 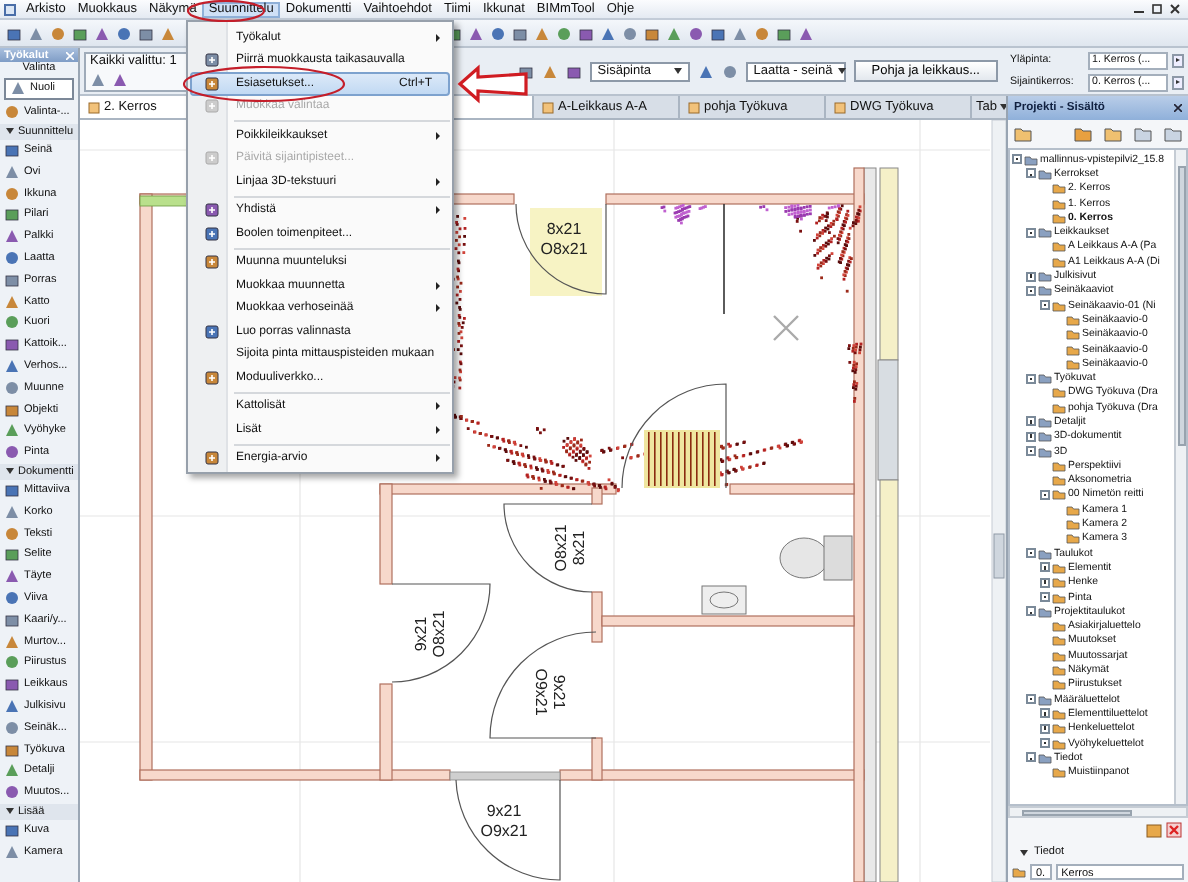 What do you see at coordinates (430, 634) in the screenshot?
I see `door-label: 9x21 O8x21` at bounding box center [430, 634].